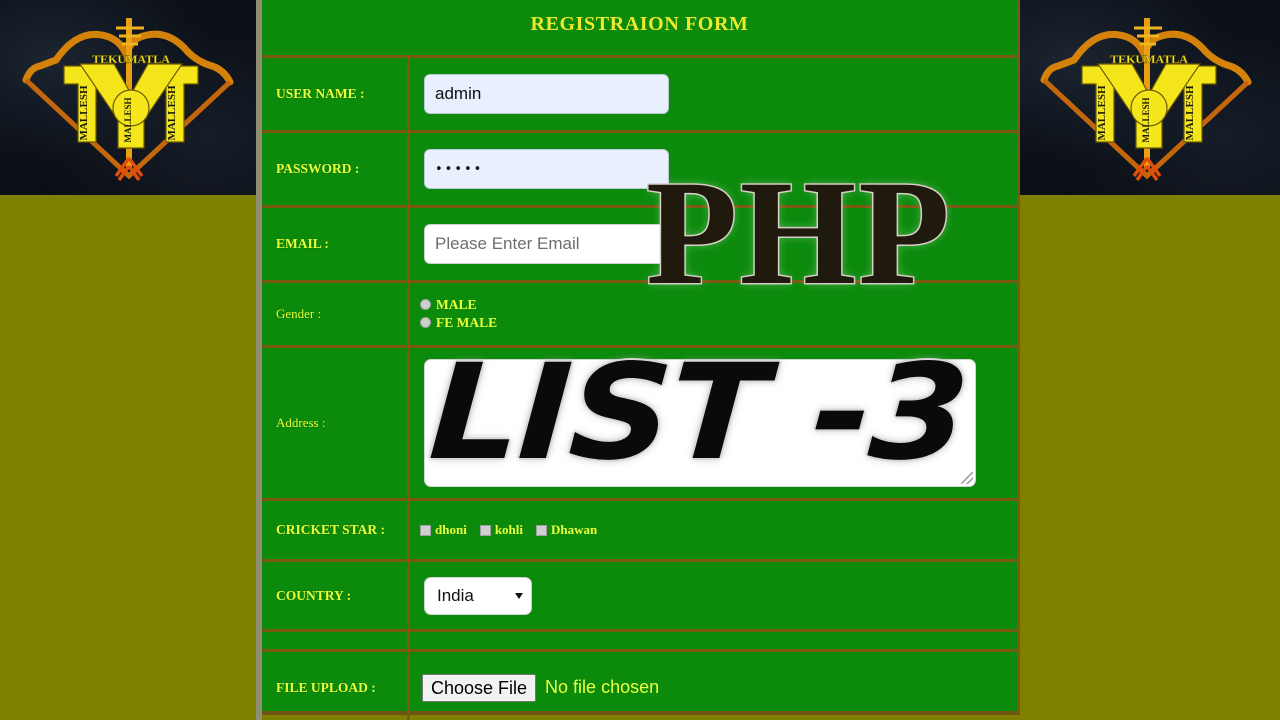  What do you see at coordinates (331, 529) in the screenshot?
I see `cricket-star-label: CRICKET STAR :` at bounding box center [331, 529].